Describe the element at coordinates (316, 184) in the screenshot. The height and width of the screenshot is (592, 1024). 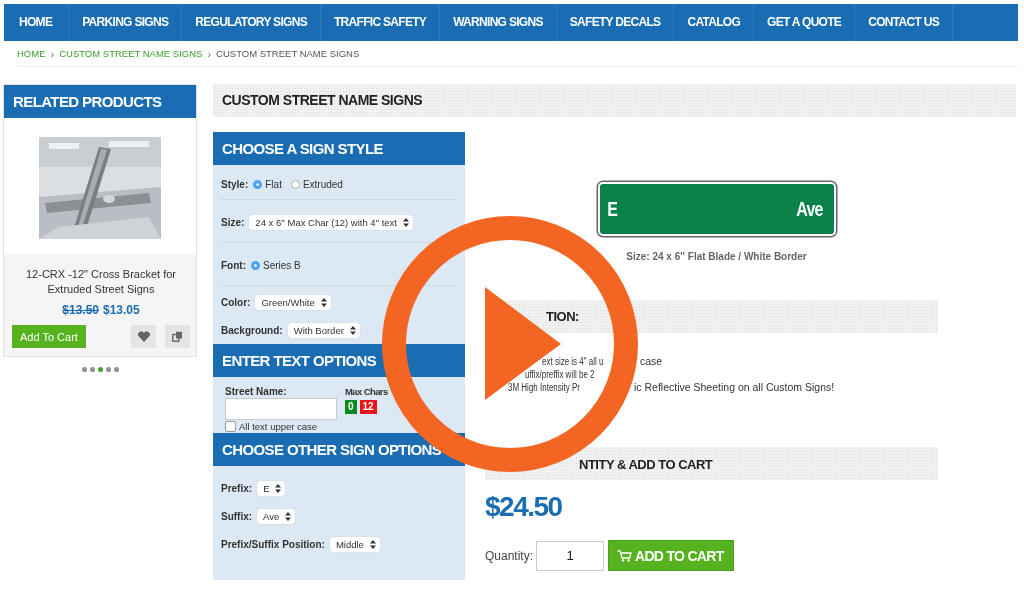
I see `radio-option: Extruded` at that location.